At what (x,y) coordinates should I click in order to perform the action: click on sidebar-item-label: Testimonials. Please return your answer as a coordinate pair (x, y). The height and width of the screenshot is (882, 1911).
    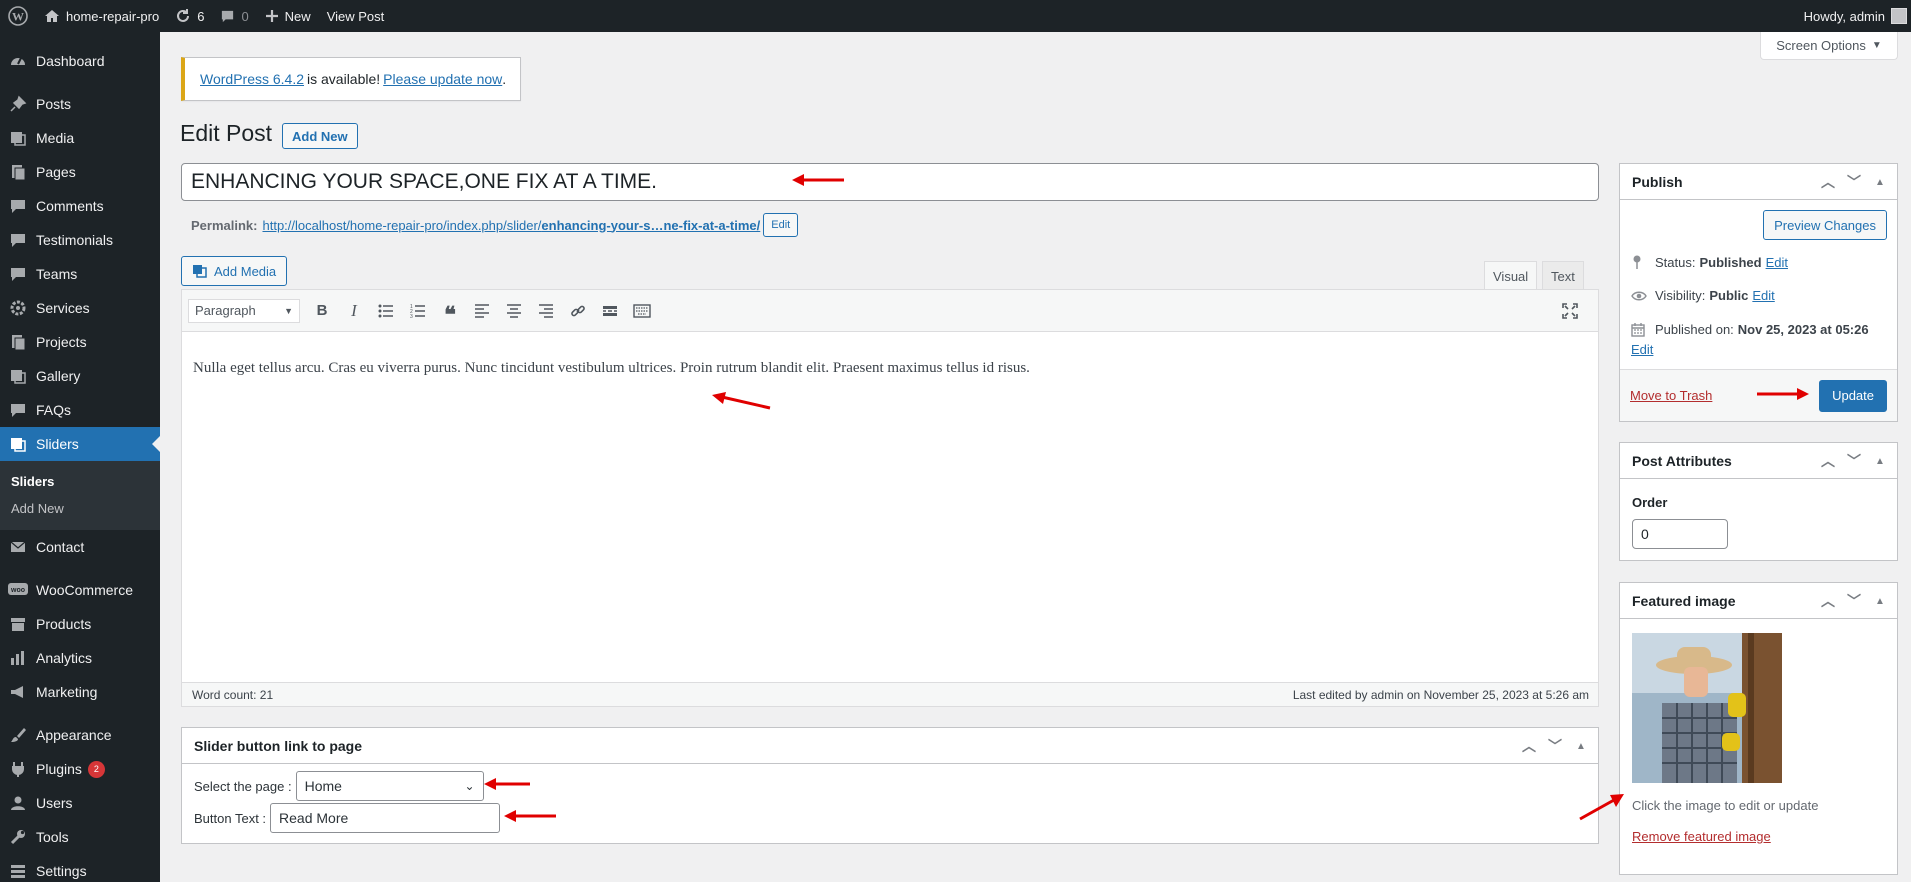
    Looking at the image, I should click on (75, 240).